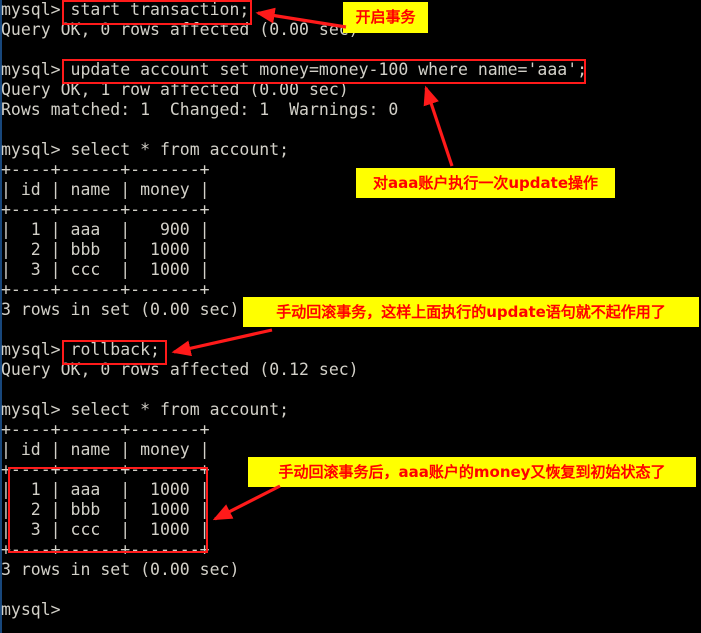 The height and width of the screenshot is (633, 701). I want to click on terminal-line: | 2 | bbb | 1000 |, so click(105, 249).